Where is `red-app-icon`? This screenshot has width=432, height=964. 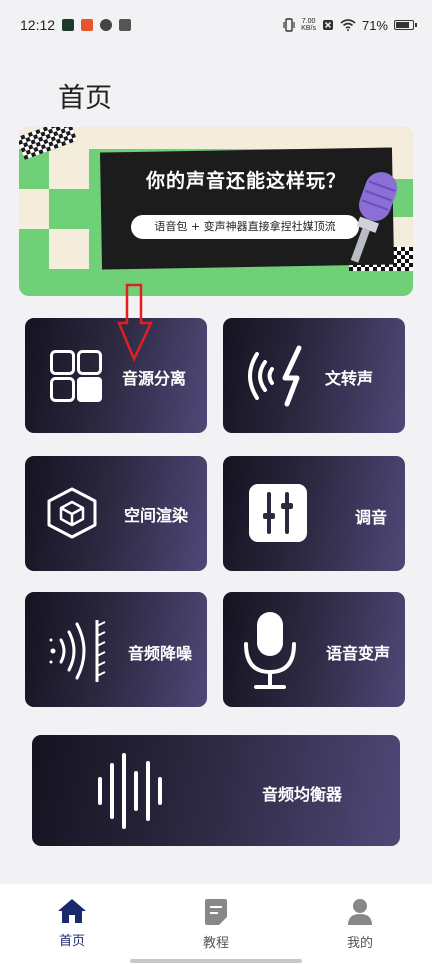 red-app-icon is located at coordinates (87, 25).